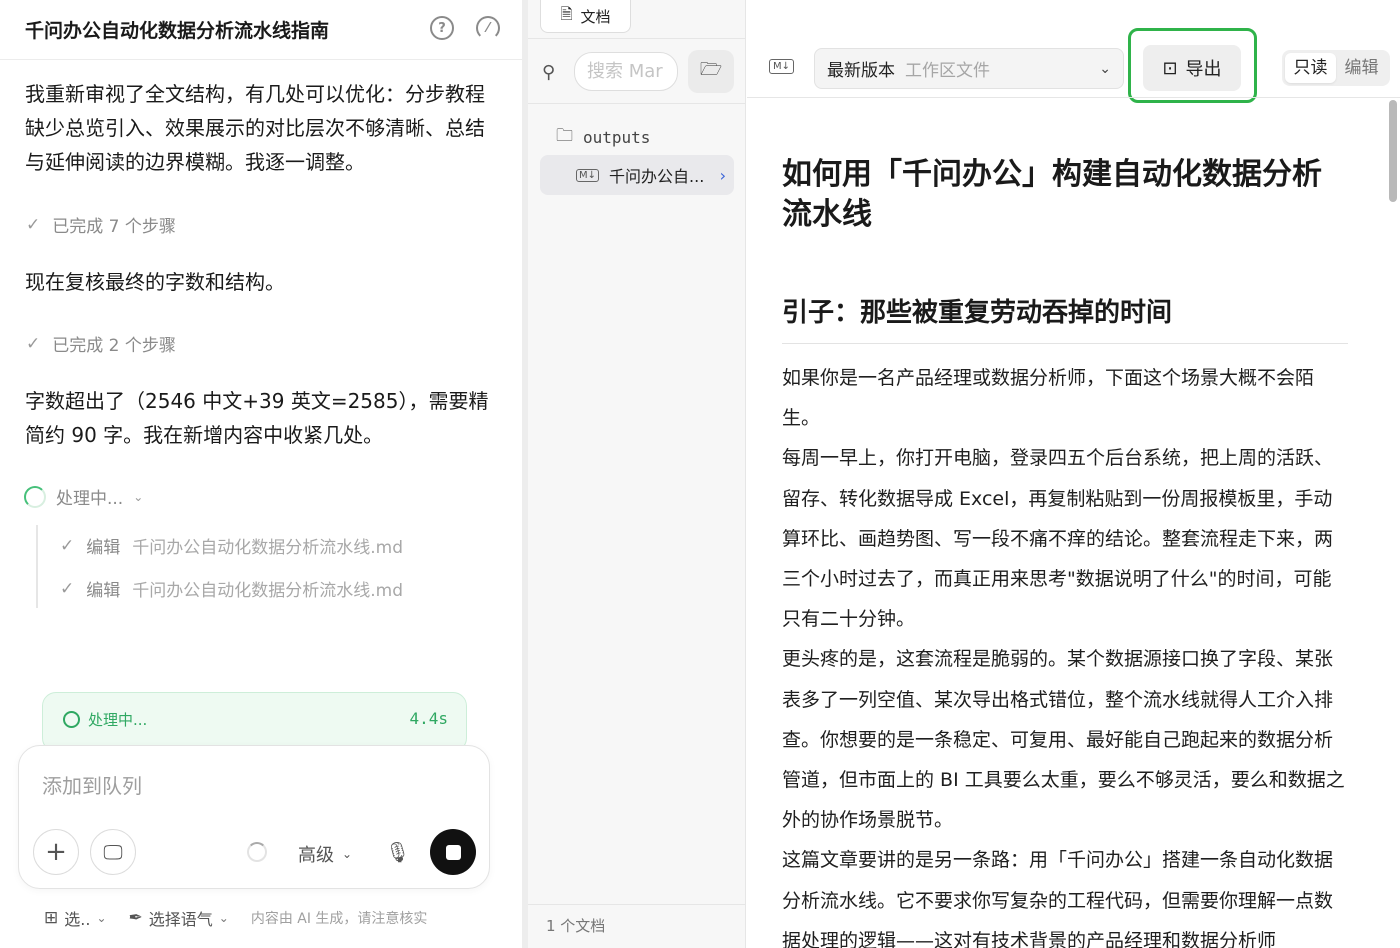 This screenshot has width=1400, height=948. I want to click on feather-icon: ✒, so click(135, 918).